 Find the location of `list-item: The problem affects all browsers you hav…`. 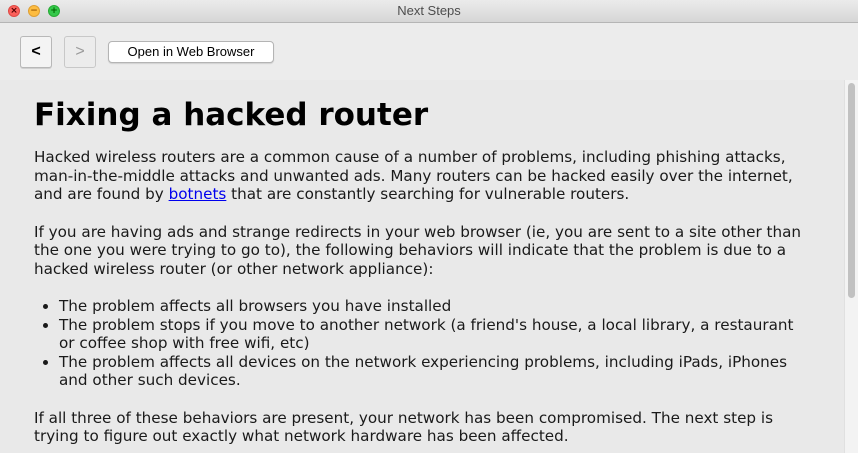

list-item: The problem affects all browsers you hav… is located at coordinates (434, 306).